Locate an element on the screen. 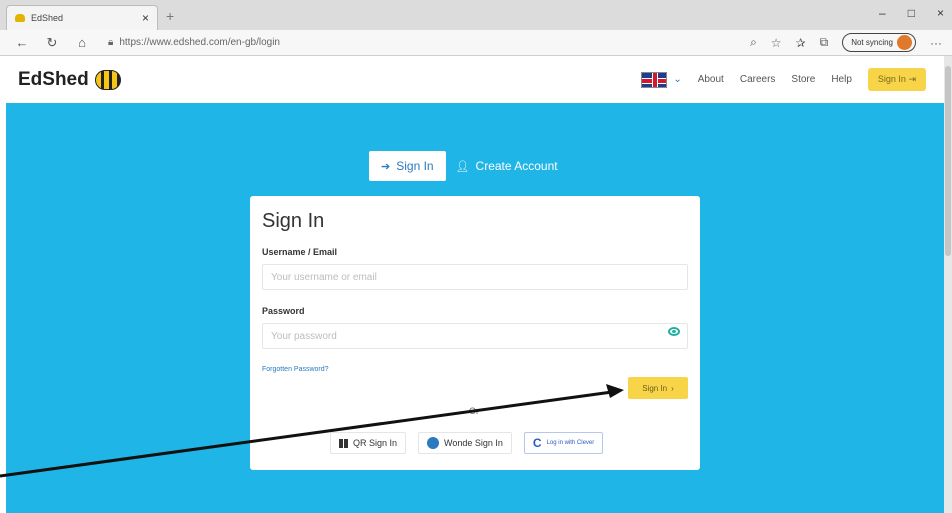 This screenshot has height=513, width=952. tab-create-account-label: Create Account is located at coordinates (516, 166).